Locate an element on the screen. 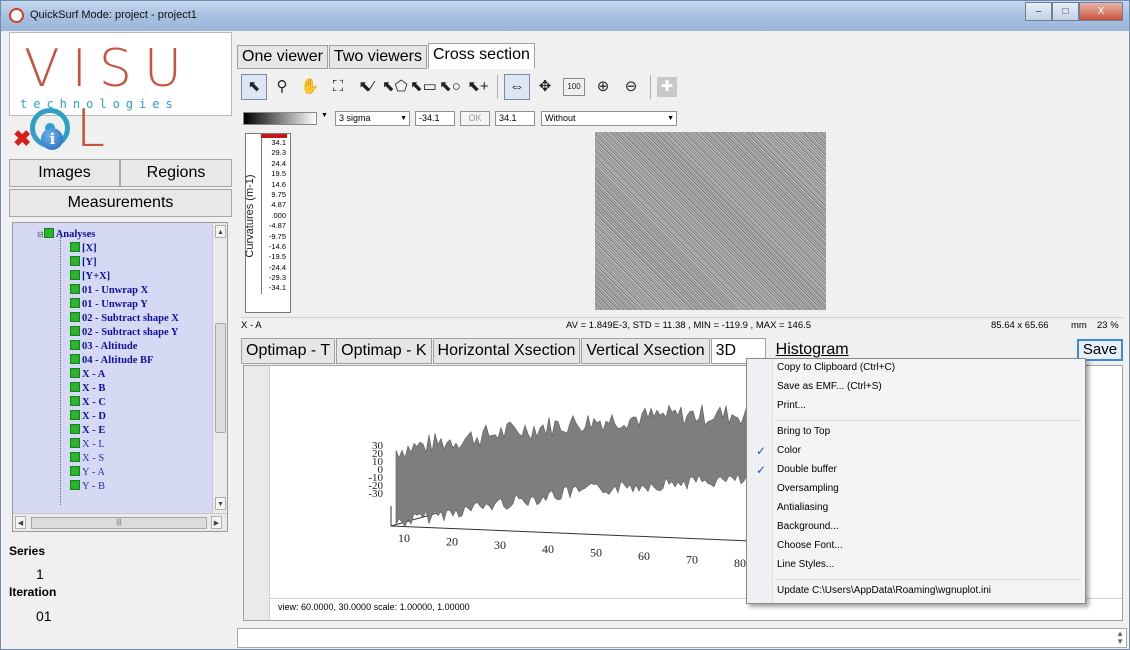 The image size is (1130, 650). tree-item: X - E is located at coordinates (87, 430).